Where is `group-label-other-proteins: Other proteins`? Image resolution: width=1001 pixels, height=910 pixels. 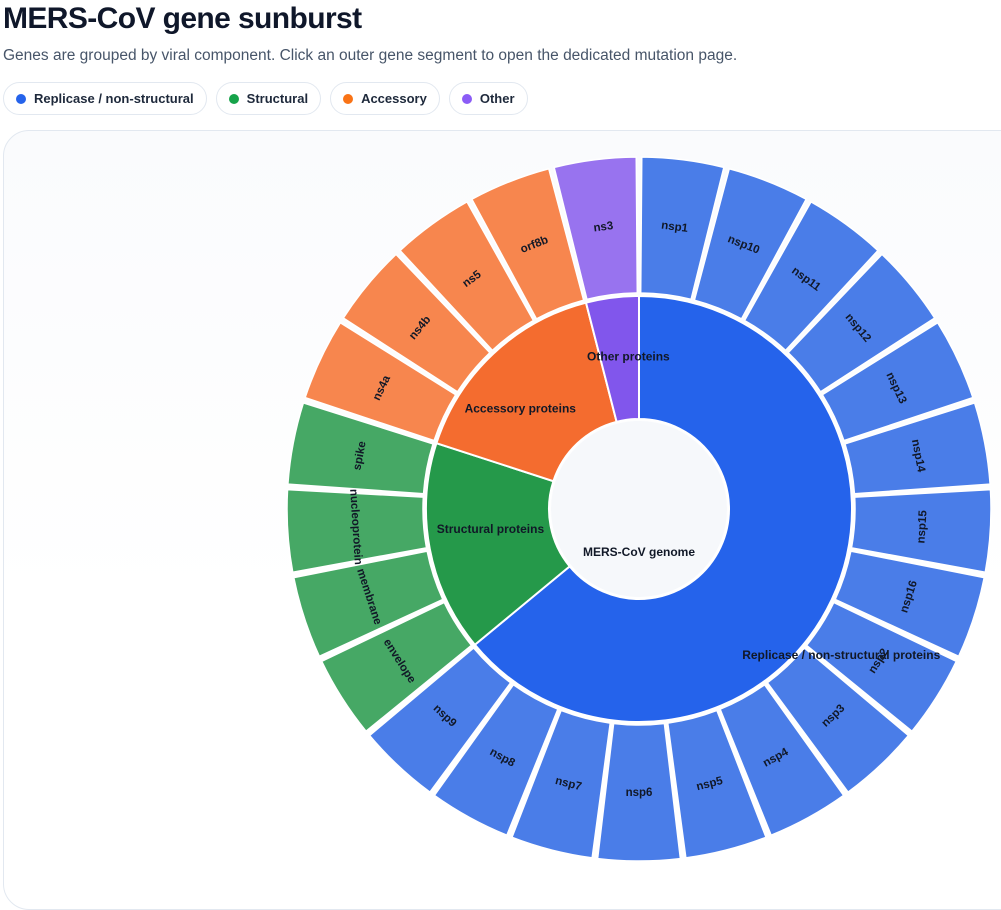
group-label-other-proteins: Other proteins is located at coordinates (628, 357).